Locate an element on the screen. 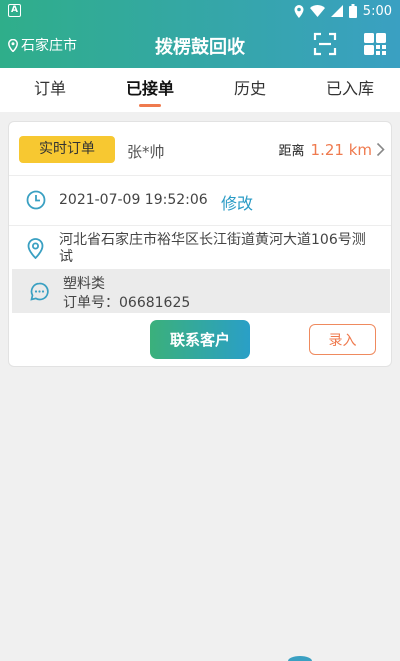 The height and width of the screenshot is (661, 400). contact-customer-button: 联系客户 is located at coordinates (200, 339).